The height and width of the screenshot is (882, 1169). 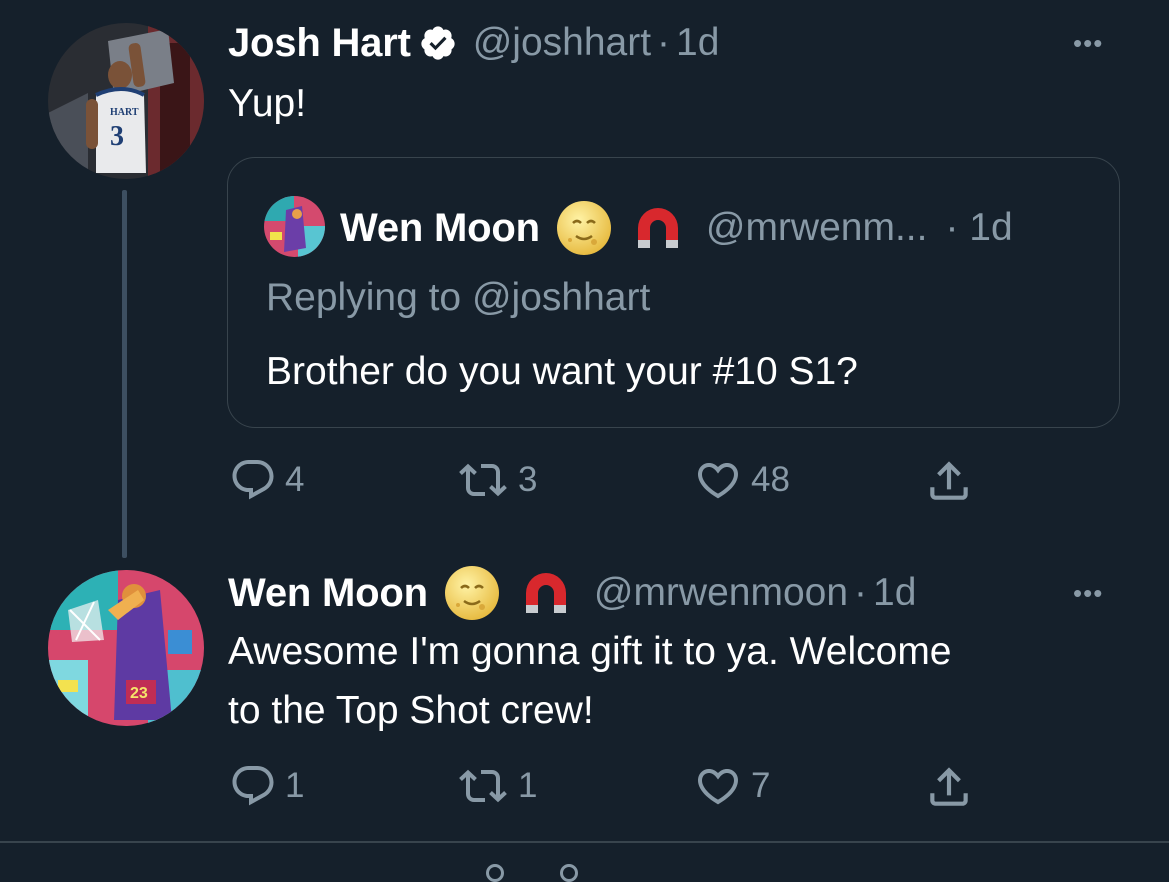 What do you see at coordinates (139, 693) in the screenshot?
I see `avatar-jersey-number: 23` at bounding box center [139, 693].